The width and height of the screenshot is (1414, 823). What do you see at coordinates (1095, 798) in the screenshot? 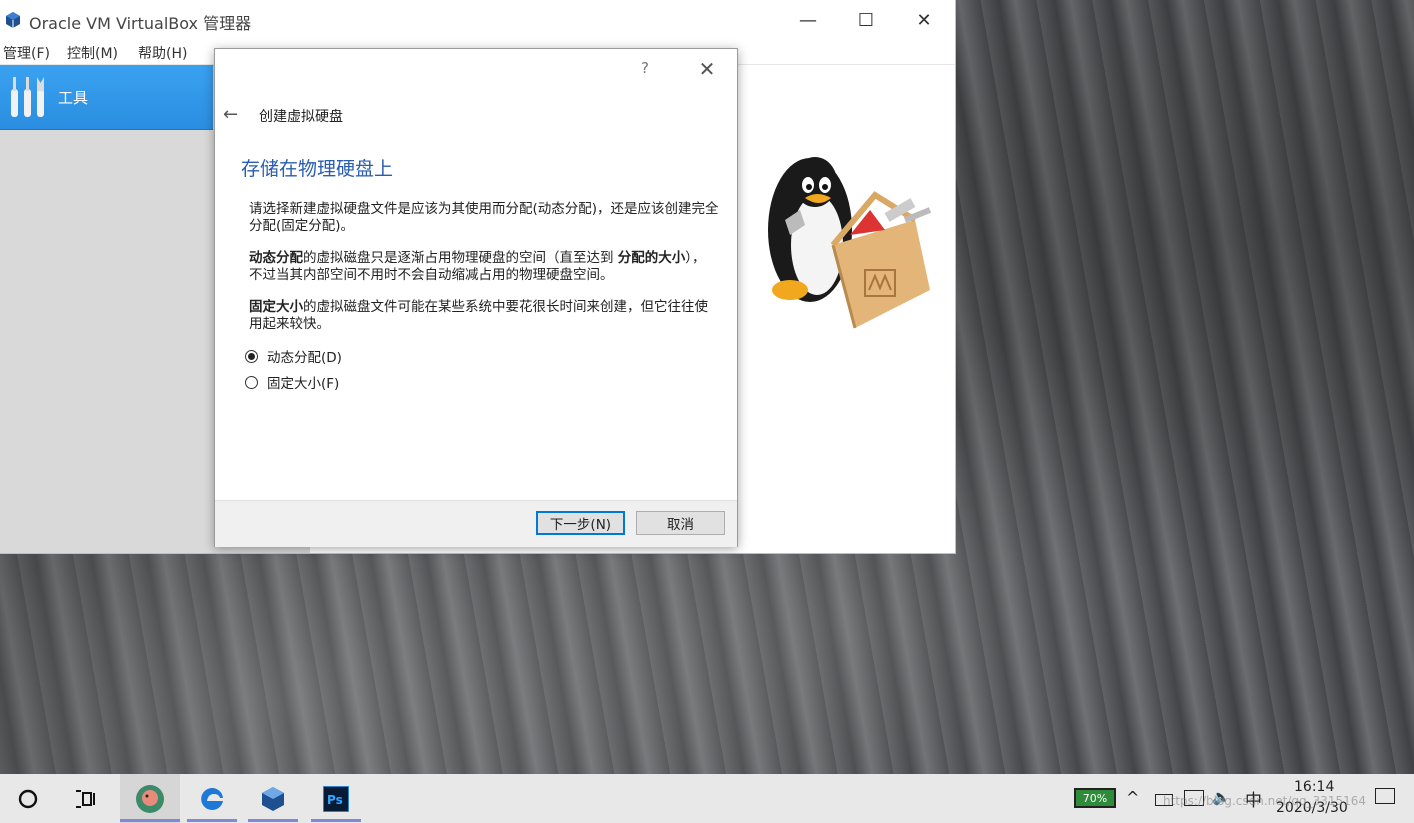
I see `battery-indicator: 70%` at bounding box center [1095, 798].